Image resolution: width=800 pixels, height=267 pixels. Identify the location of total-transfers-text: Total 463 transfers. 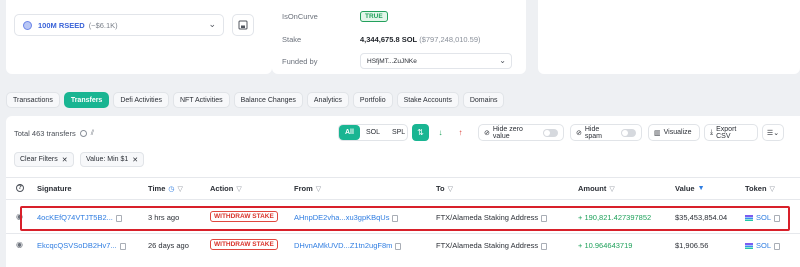
(45, 133).